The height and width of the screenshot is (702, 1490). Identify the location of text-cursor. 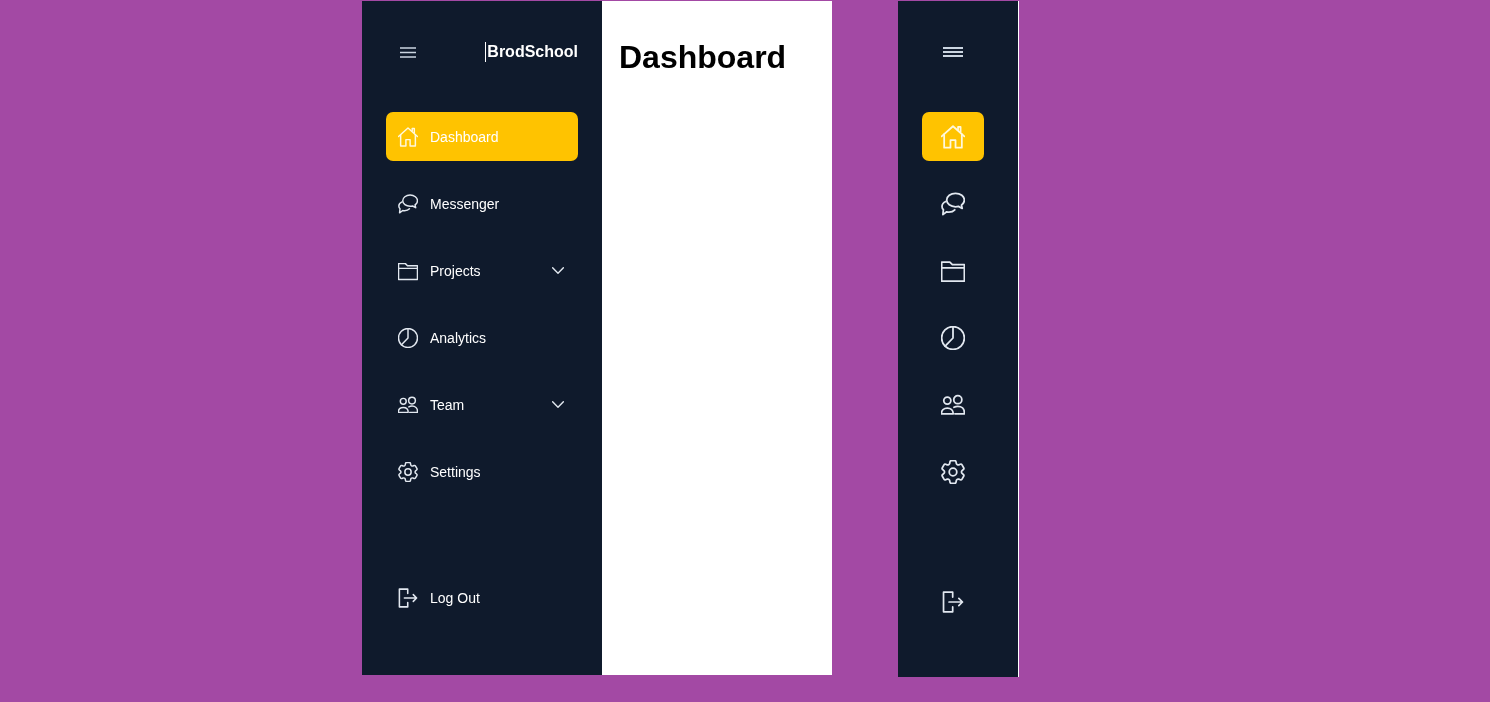
(486, 52).